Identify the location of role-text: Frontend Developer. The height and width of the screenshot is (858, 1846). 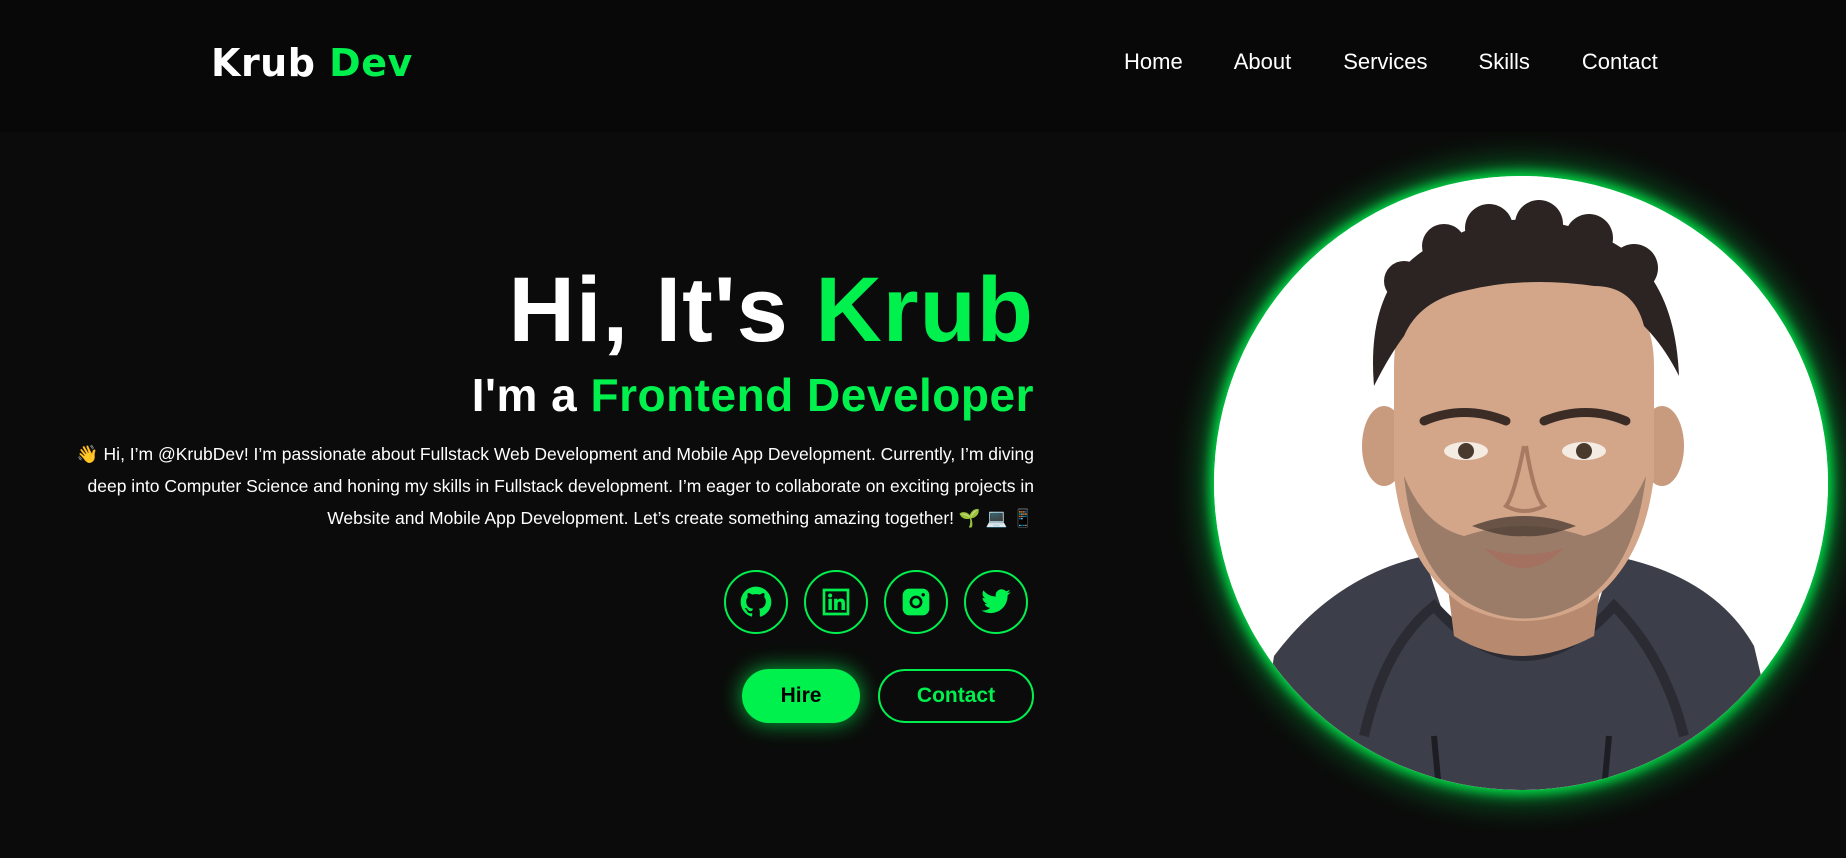
(812, 395).